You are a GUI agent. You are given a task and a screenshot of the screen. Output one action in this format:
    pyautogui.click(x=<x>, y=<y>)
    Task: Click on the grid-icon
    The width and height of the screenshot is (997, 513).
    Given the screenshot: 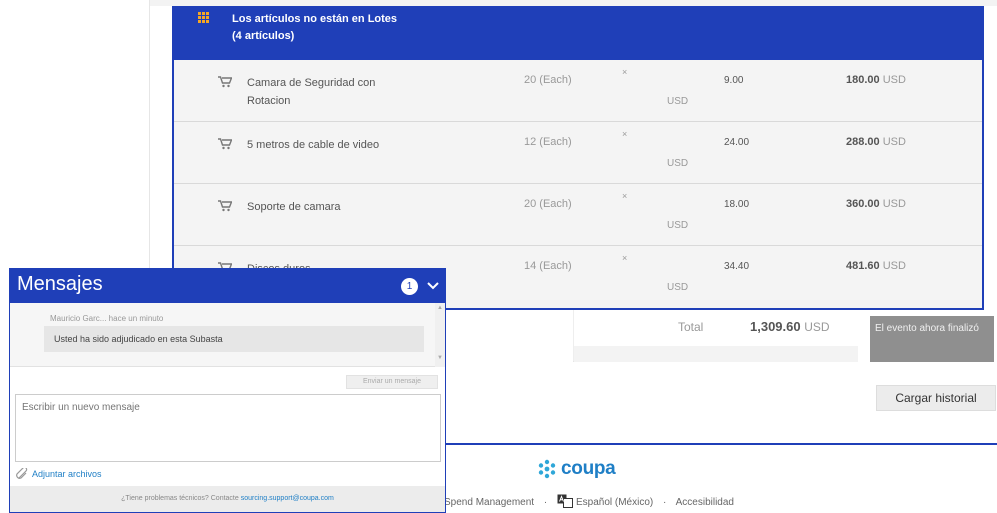 What is the action you would take?
    pyautogui.click(x=204, y=18)
    